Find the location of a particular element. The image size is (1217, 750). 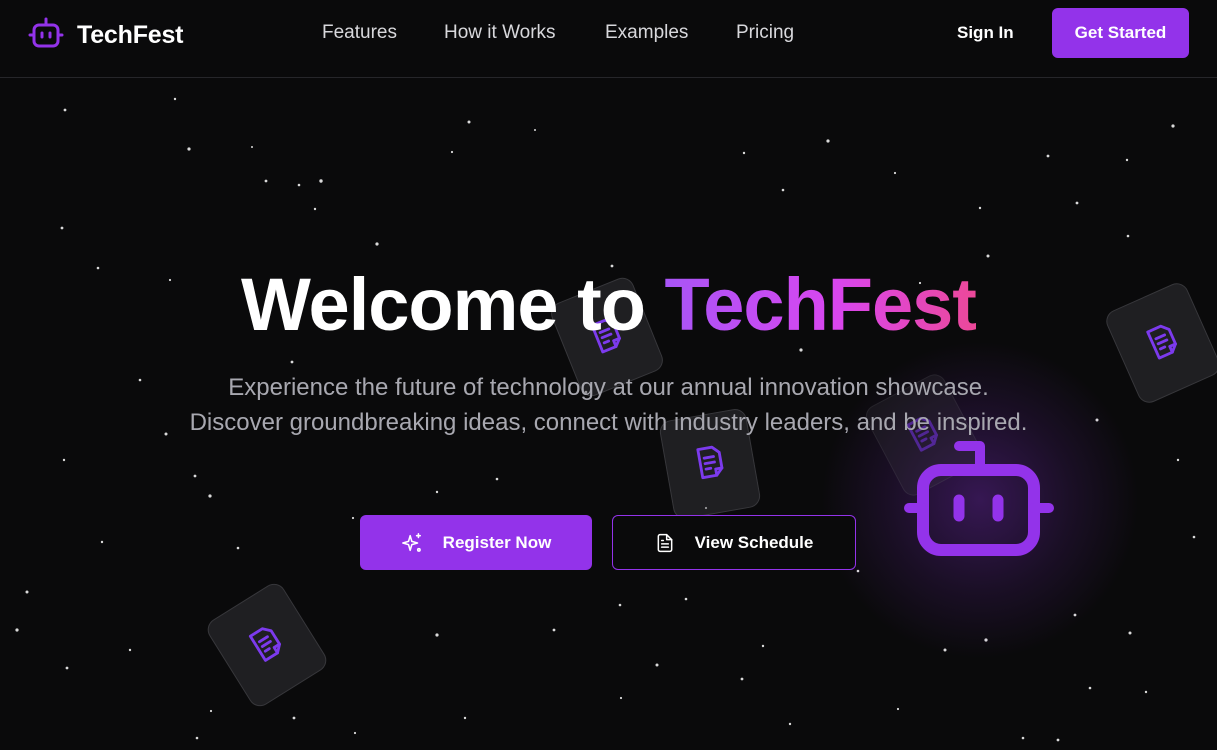

hero-title: Welcome to TechFest is located at coordinates (608, 305).